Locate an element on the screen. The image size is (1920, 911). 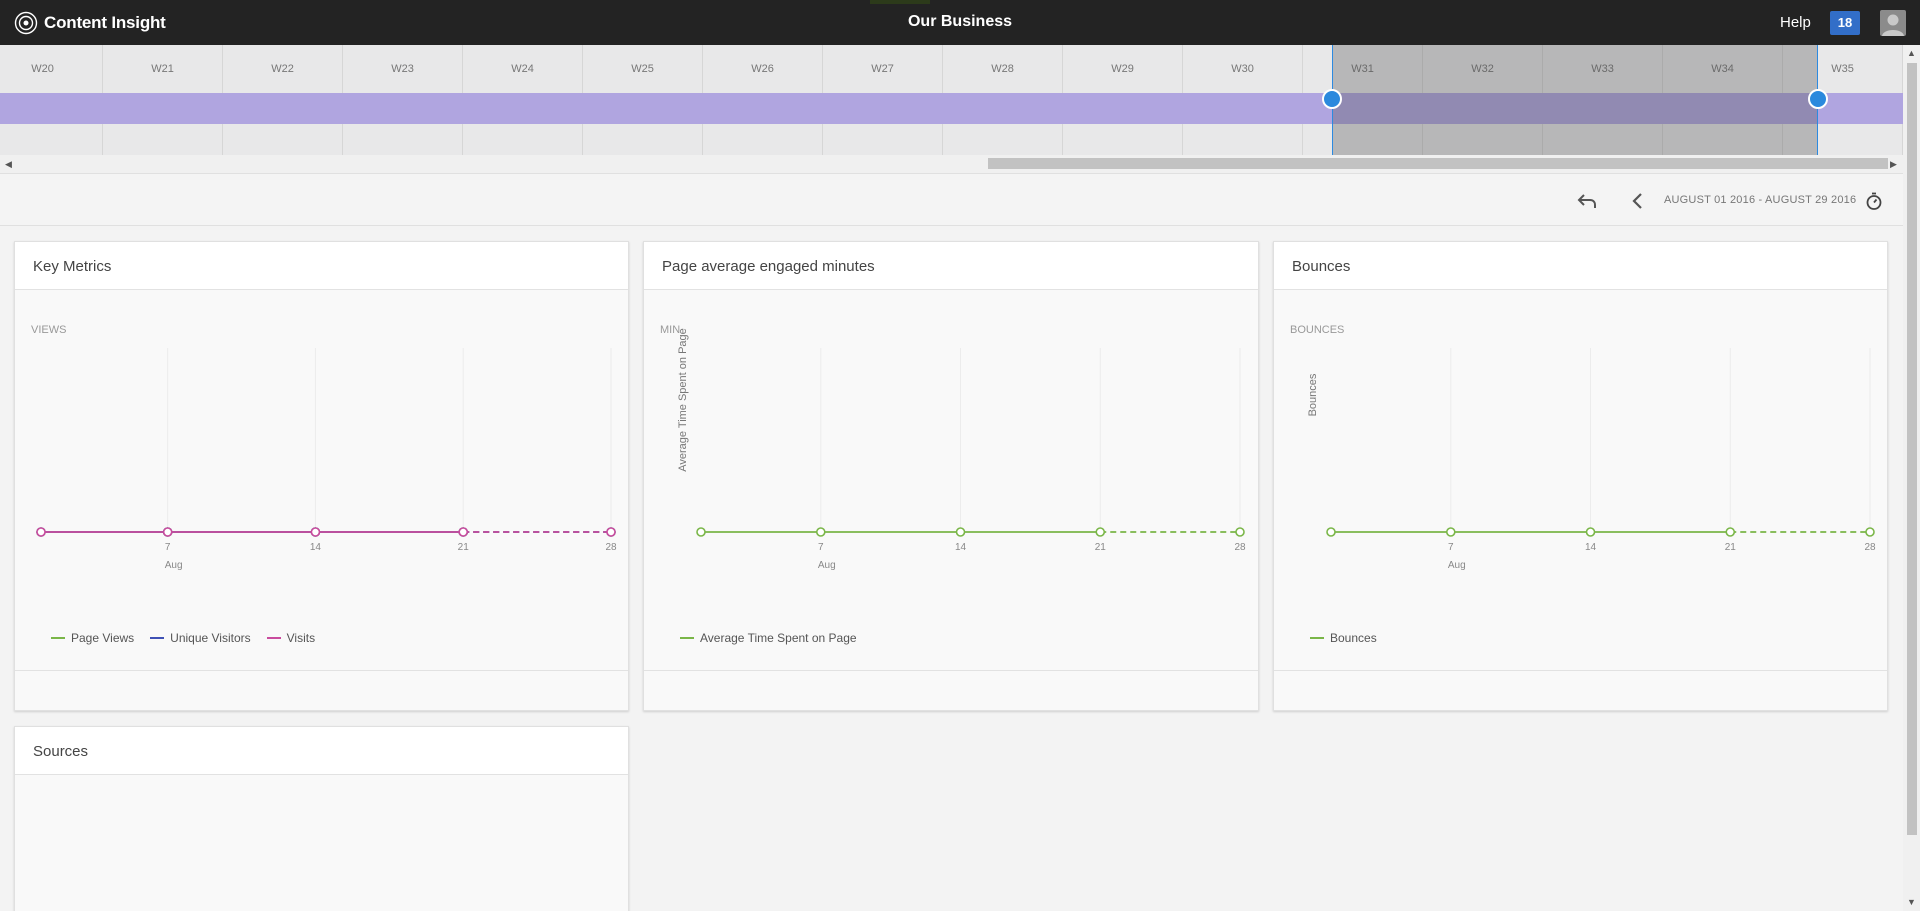
timeline-week-label: W29 is located at coordinates (1122, 69).